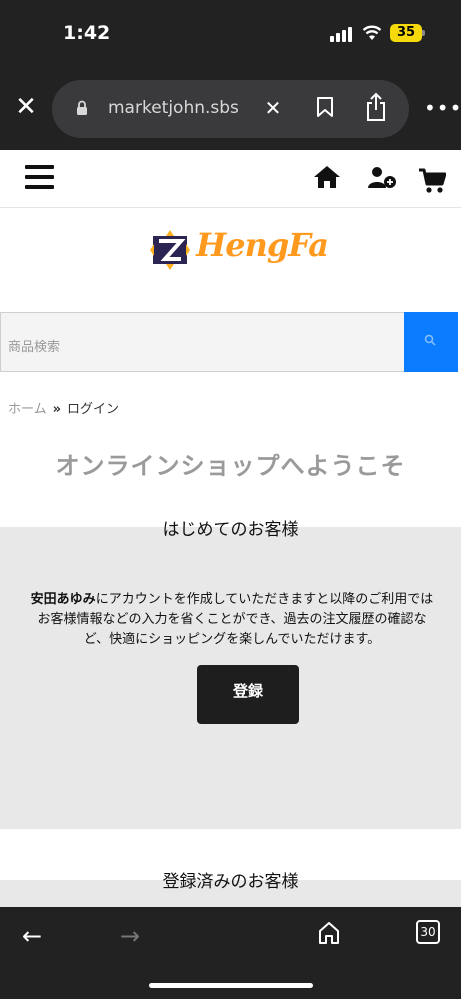 Image resolution: width=461 pixels, height=999 pixels. I want to click on battery-tip, so click(423, 33).